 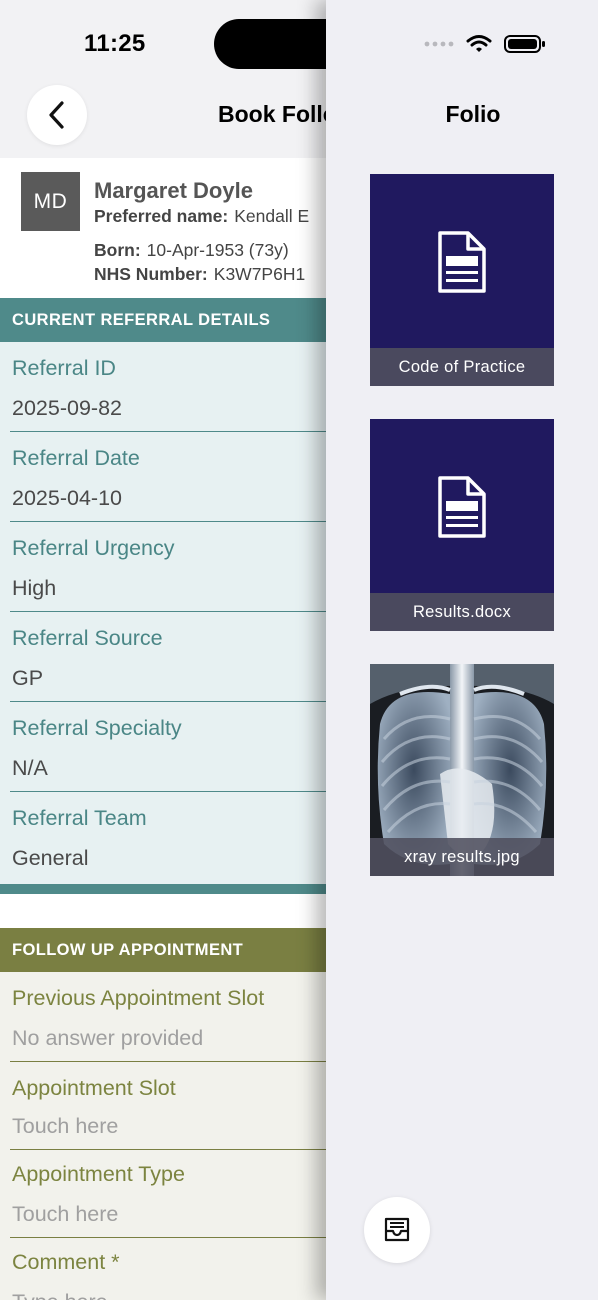 I want to click on field-value: No answer provided, so click(x=108, y=1038).